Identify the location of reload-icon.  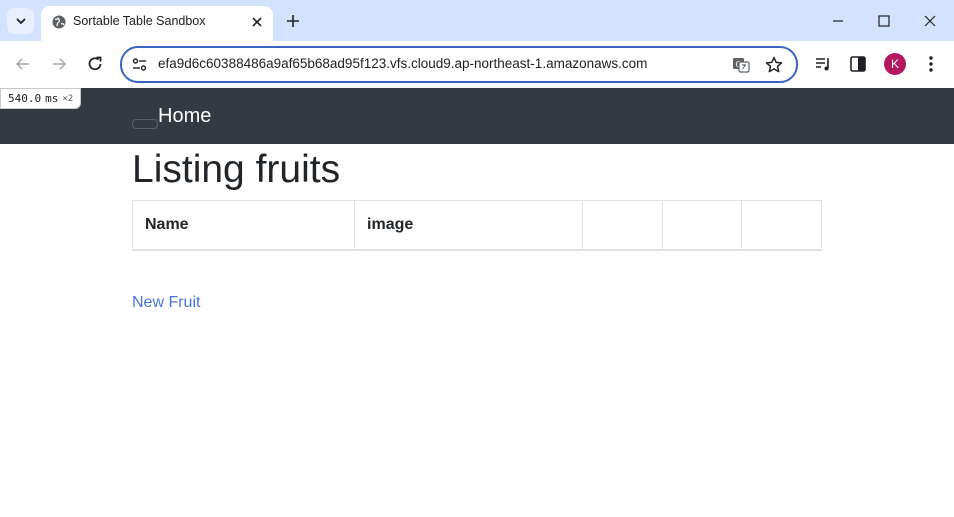
(95, 64).